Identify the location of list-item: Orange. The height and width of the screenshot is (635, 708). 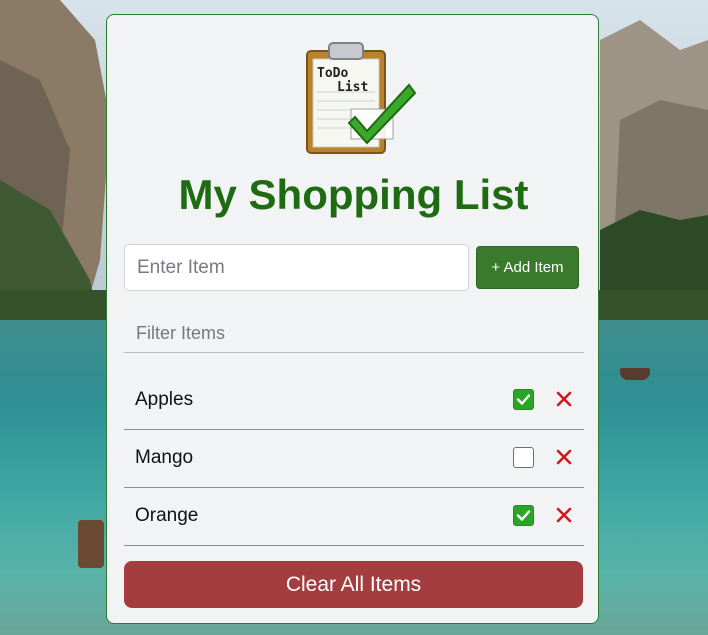
(354, 517).